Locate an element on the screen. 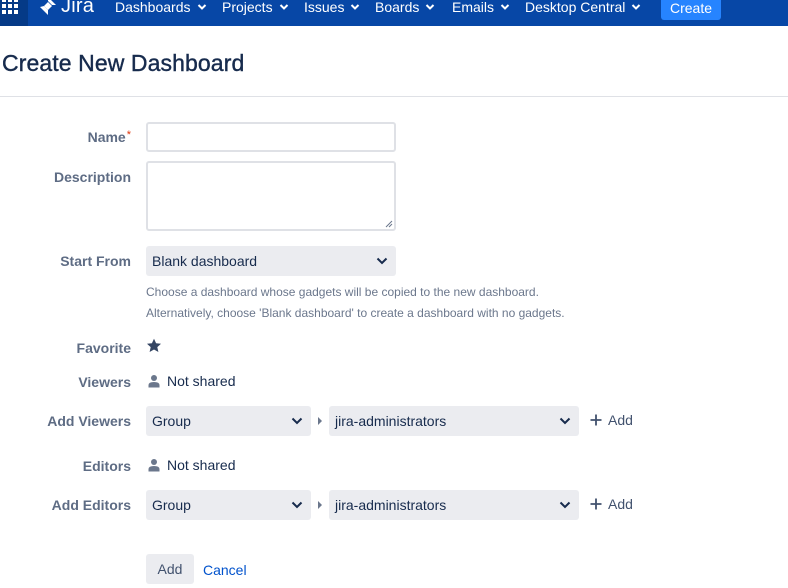  add-editors-group-select: jira-administrators is located at coordinates (454, 505).